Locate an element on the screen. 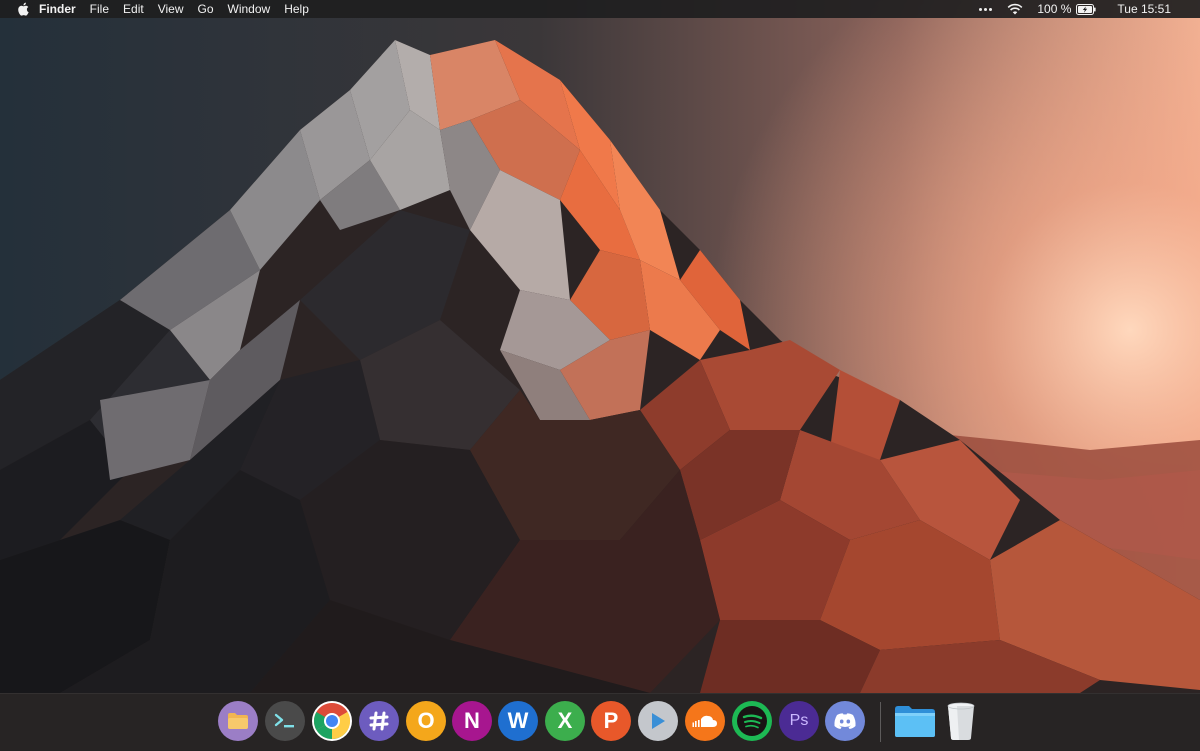 The height and width of the screenshot is (751, 1200). folder-icon is located at coordinates (238, 721).